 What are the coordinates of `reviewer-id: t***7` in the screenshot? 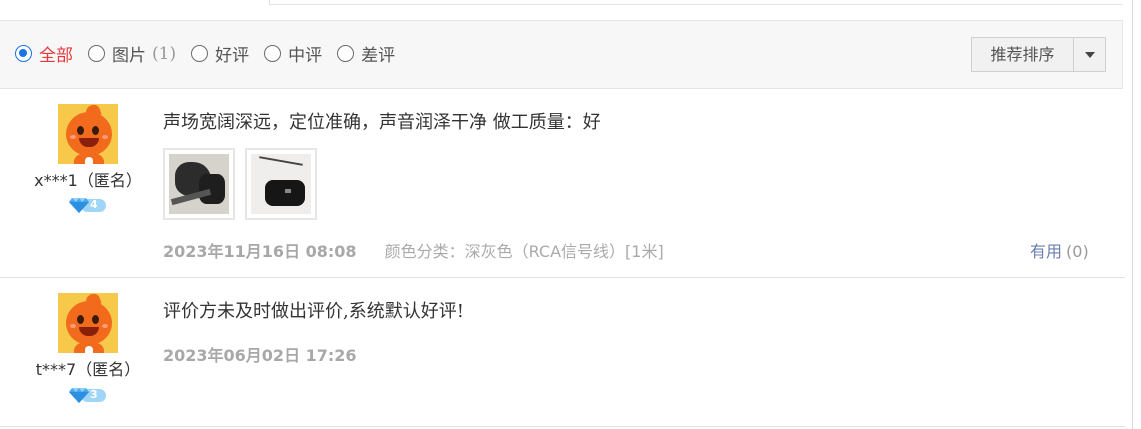 It's located at (56, 369).